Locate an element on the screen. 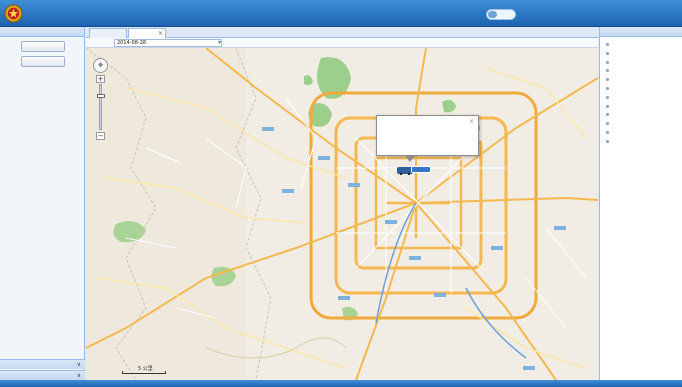 Image resolution: width=682 pixels, height=387 pixels. zoom-slider-thumb is located at coordinates (101, 96).